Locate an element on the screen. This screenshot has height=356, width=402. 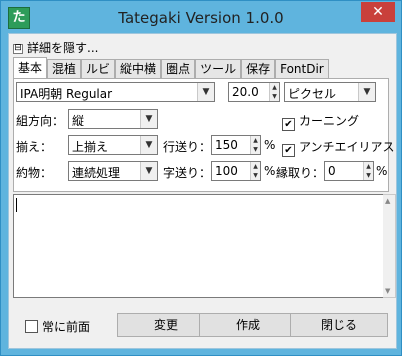
close-window-button: ✕ is located at coordinates (378, 12).